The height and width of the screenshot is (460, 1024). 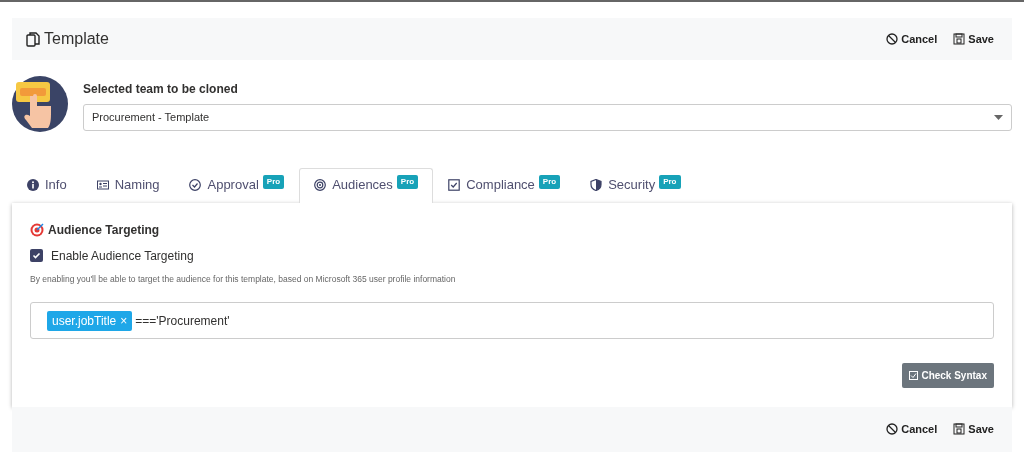 What do you see at coordinates (195, 184) in the screenshot?
I see `check-circle-icon` at bounding box center [195, 184].